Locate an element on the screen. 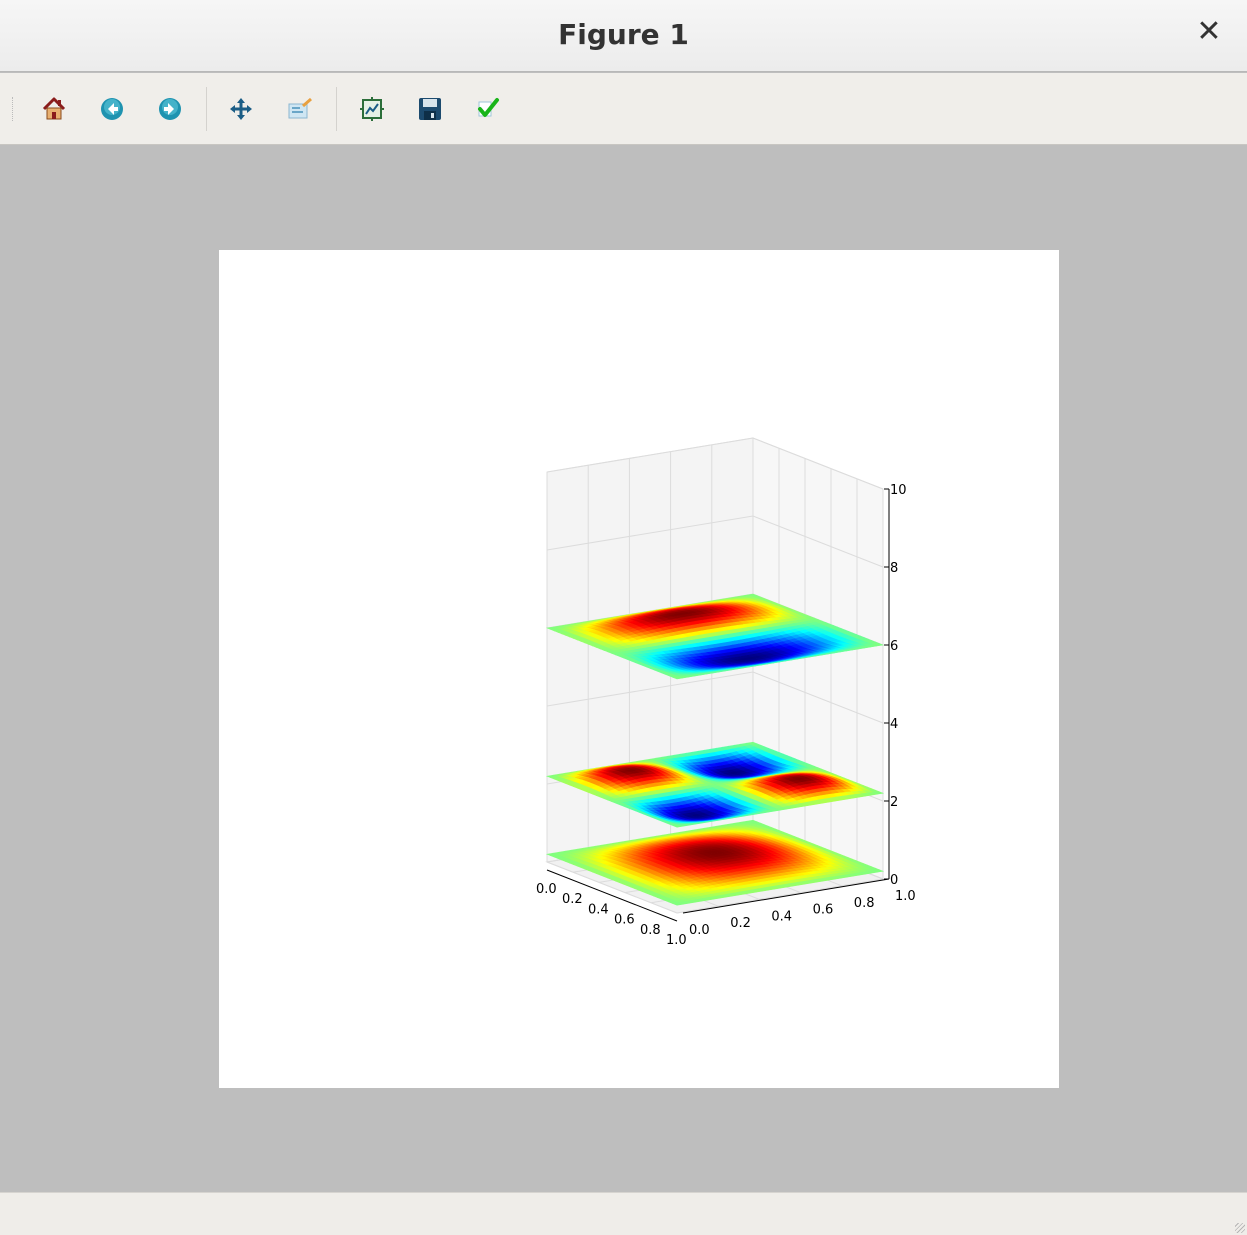 This screenshot has height=1235, width=1247. z-axis: 0 2 4 6 8 10 is located at coordinates (895, 685).